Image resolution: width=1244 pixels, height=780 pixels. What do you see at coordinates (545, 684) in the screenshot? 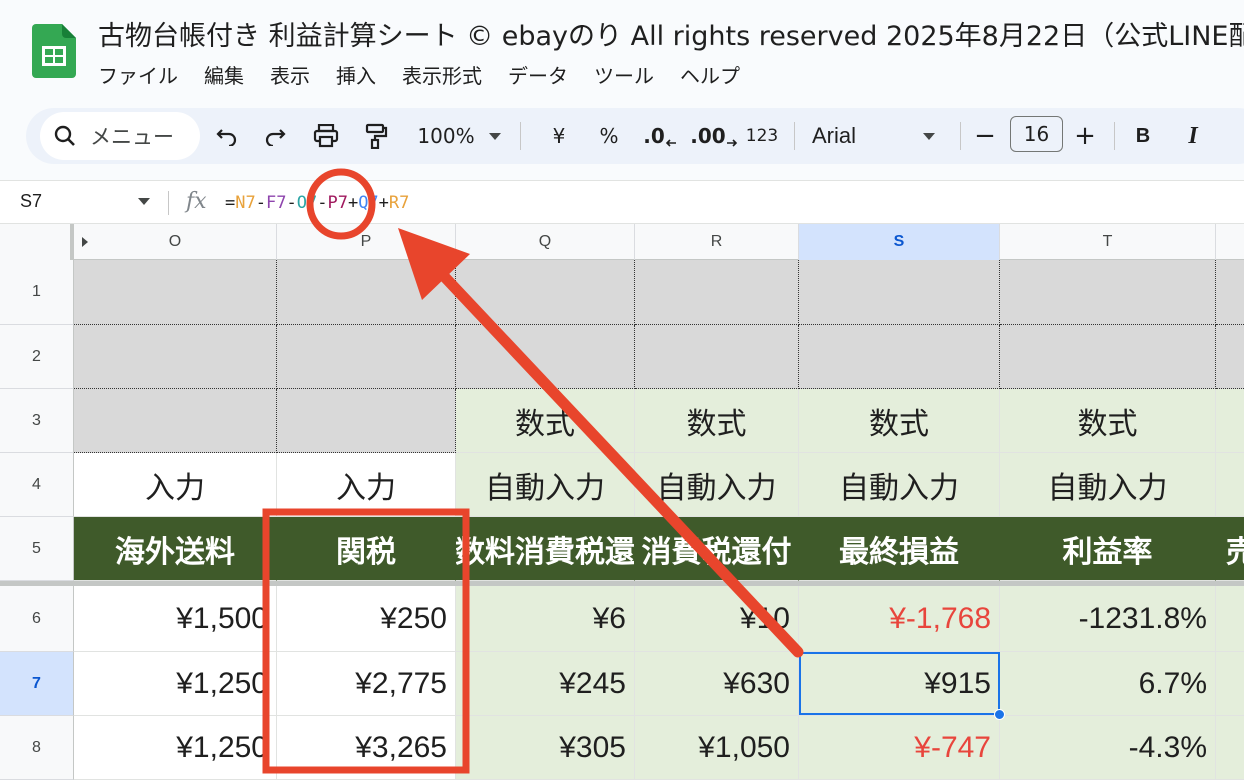
I see `cell-q7: ¥245` at bounding box center [545, 684].